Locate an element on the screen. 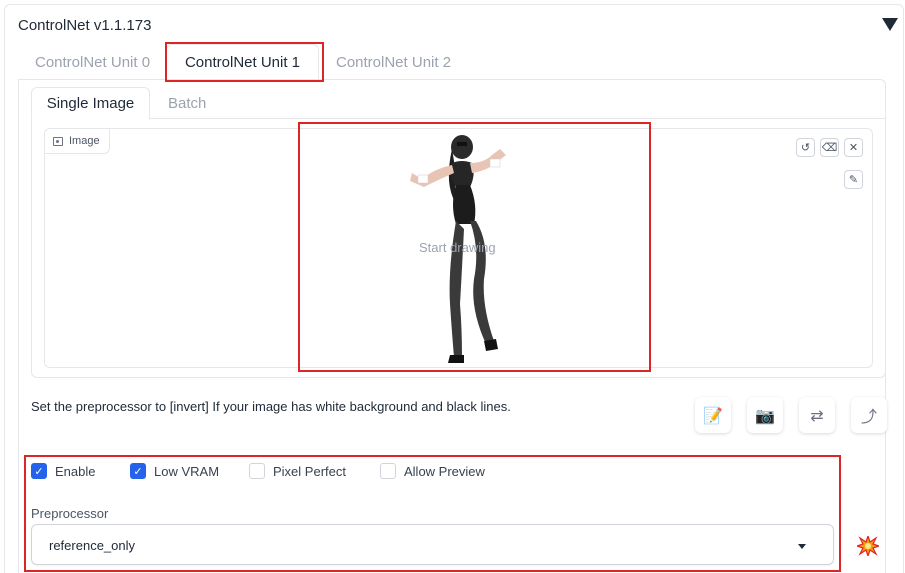  allow-preview-checkbox: Allow Preview is located at coordinates (432, 471).